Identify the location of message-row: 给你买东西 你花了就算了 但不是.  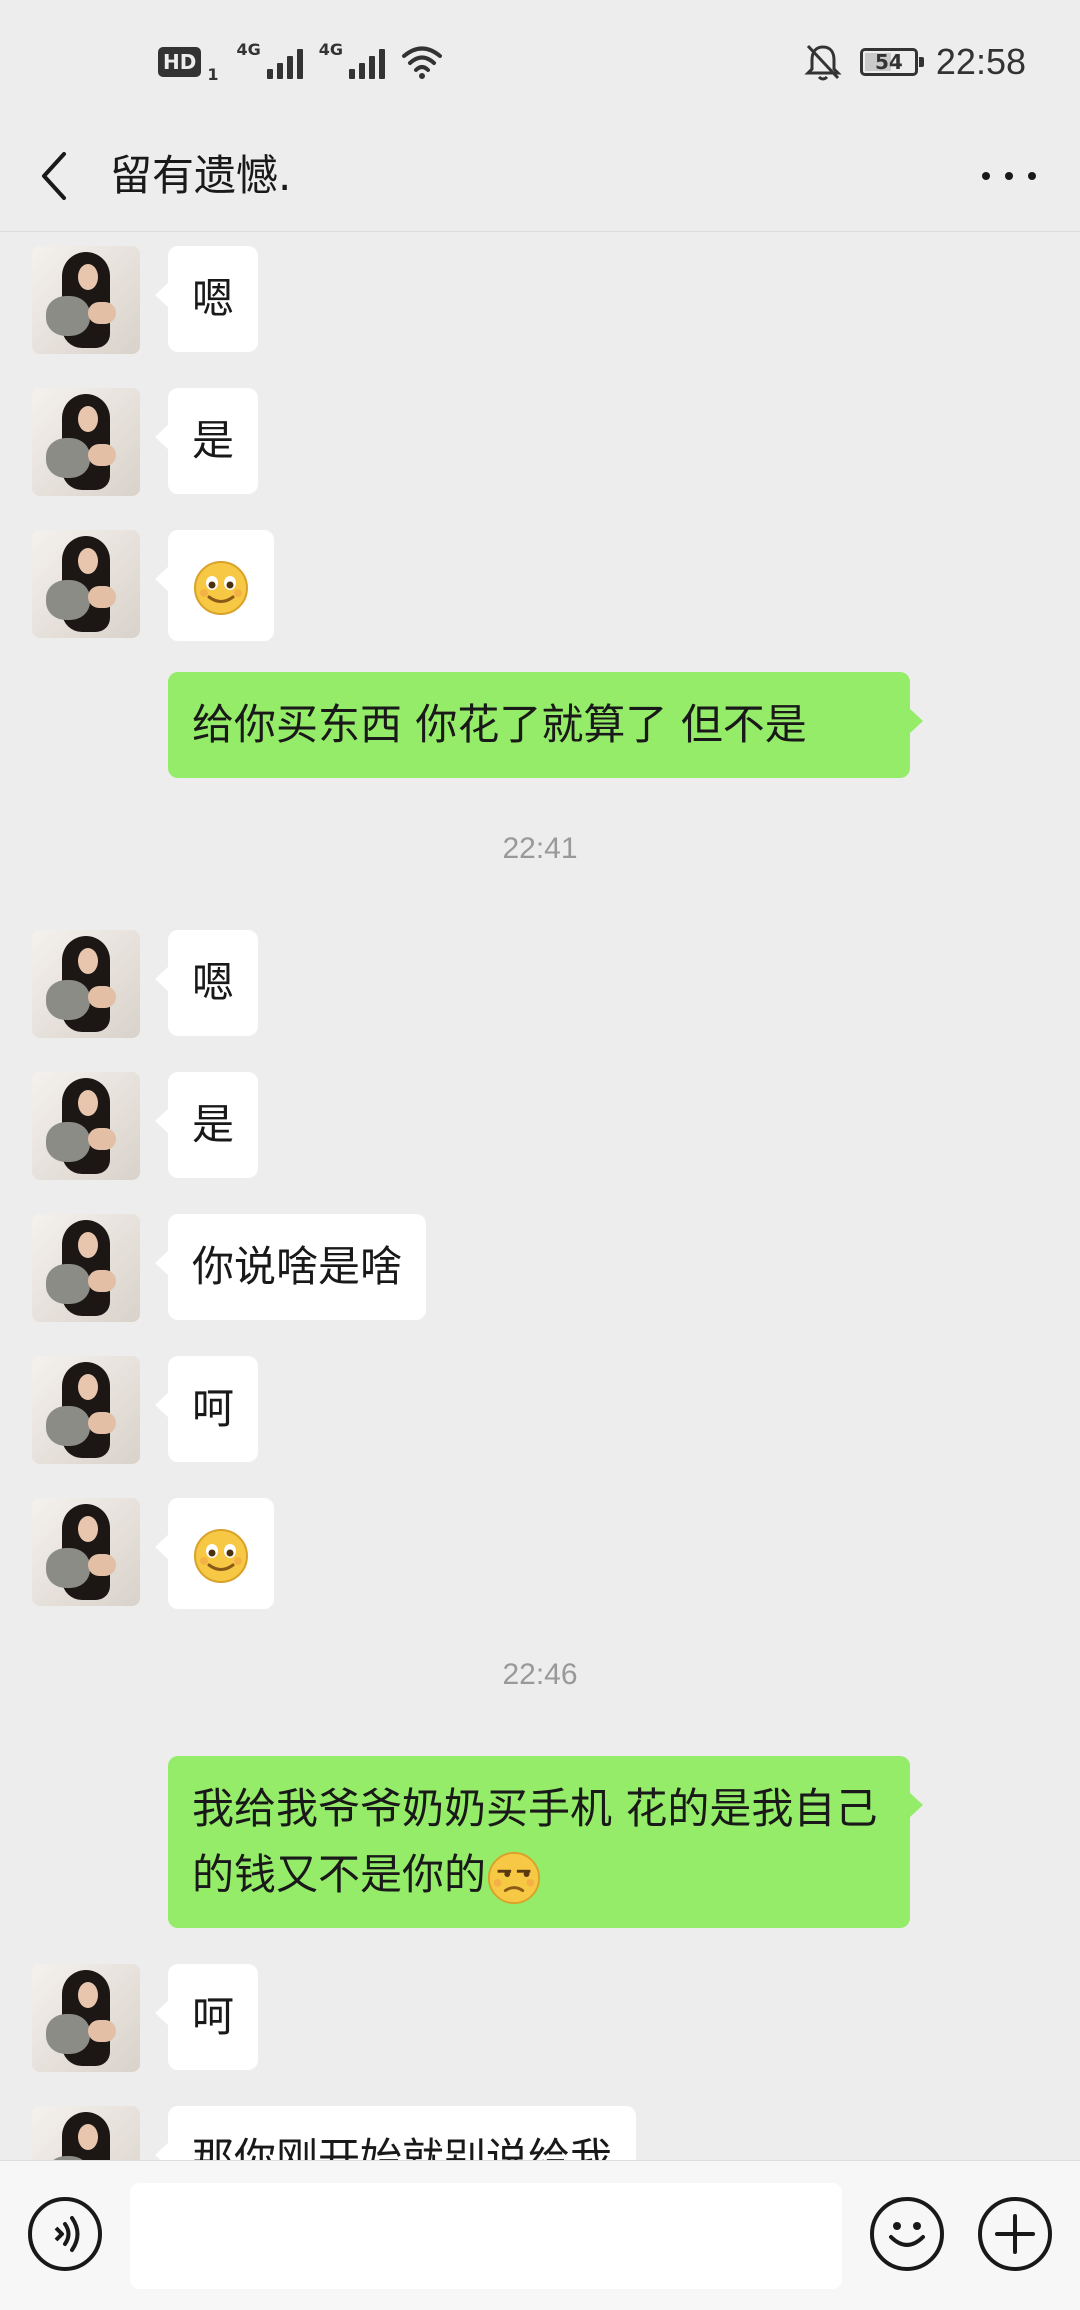
(540, 727).